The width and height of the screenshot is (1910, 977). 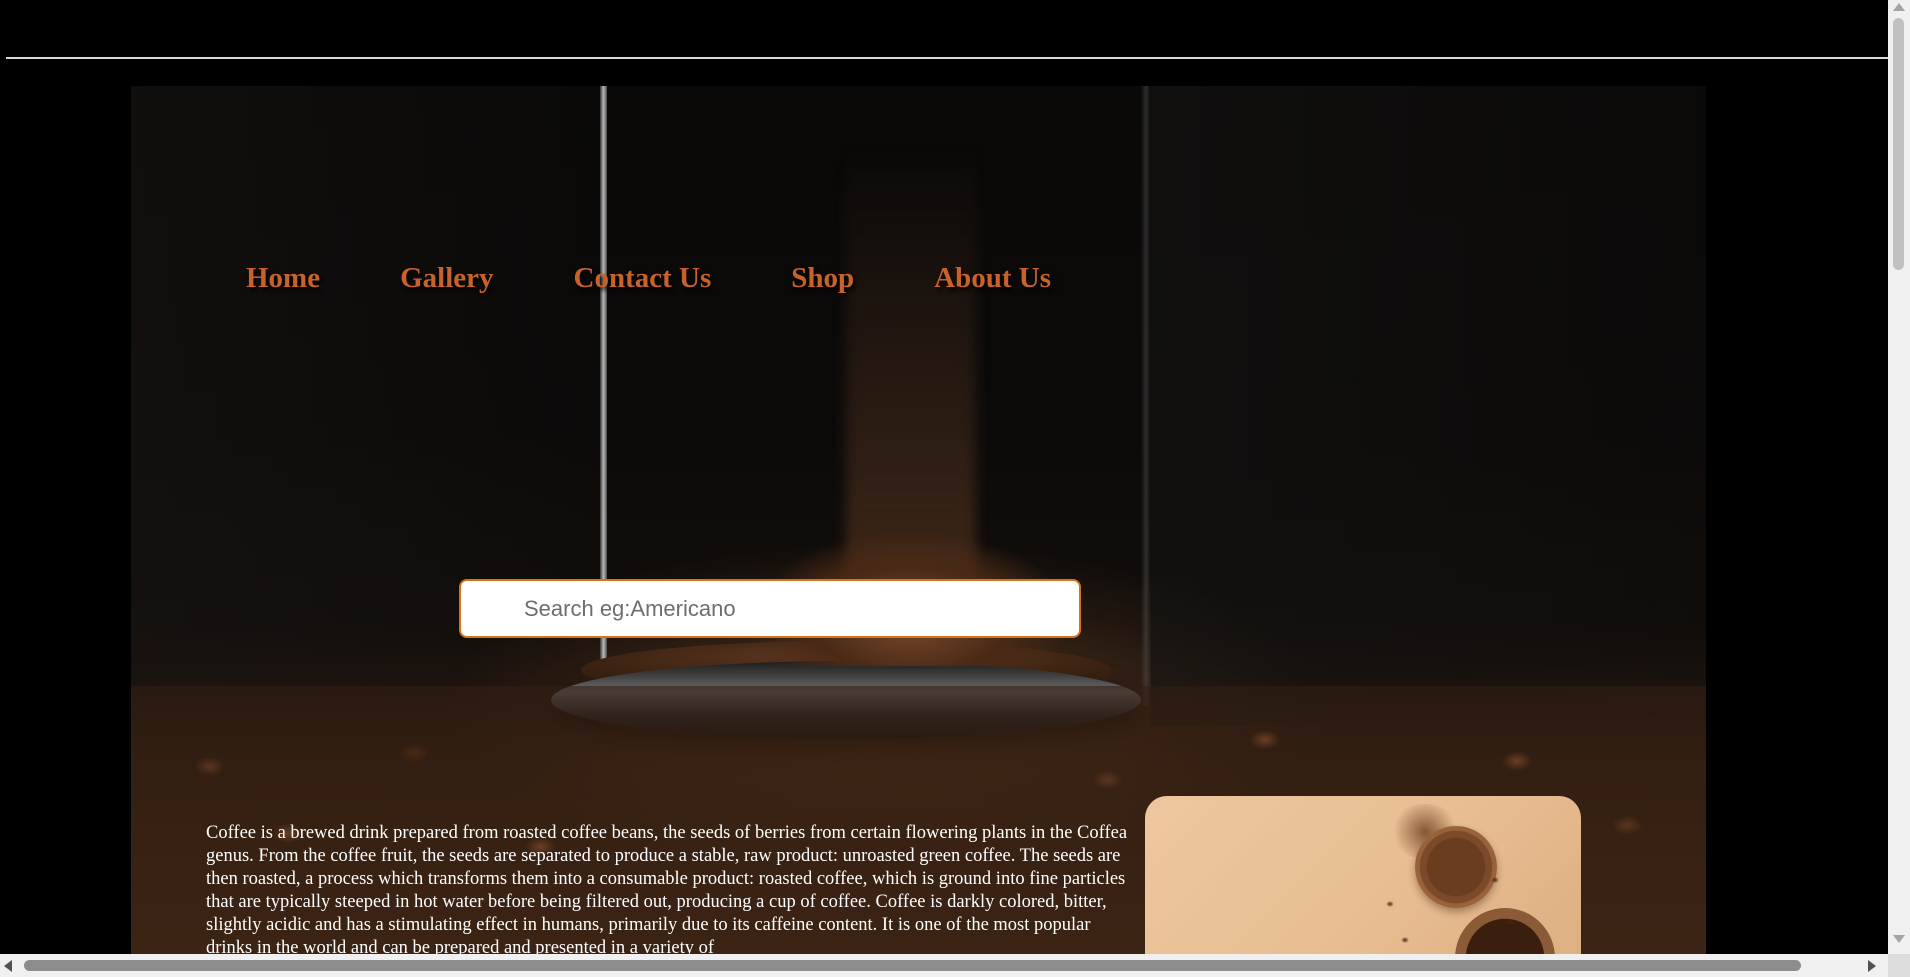 What do you see at coordinates (1872, 966) in the screenshot?
I see `scroll-right-arrow-icon` at bounding box center [1872, 966].